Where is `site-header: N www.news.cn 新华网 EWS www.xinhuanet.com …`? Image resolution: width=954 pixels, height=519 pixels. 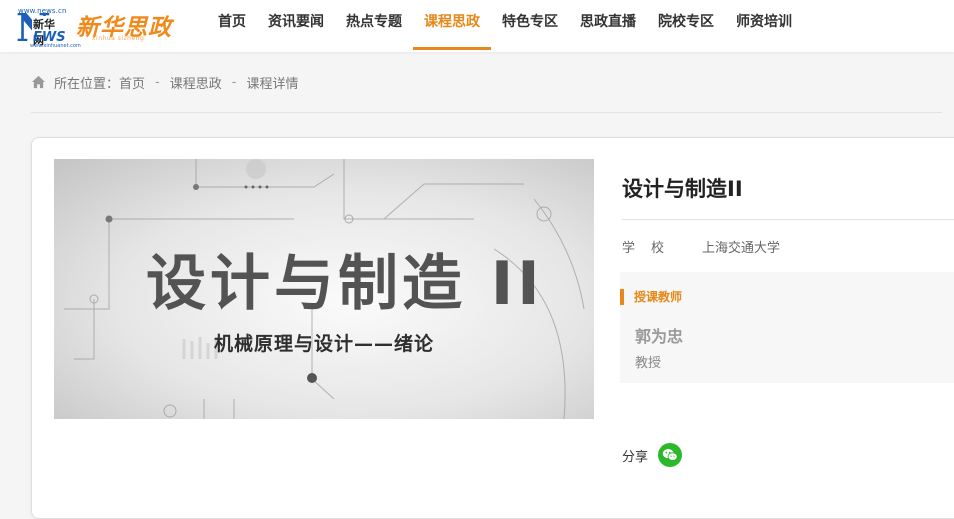
site-header: N www.news.cn 新华网 EWS www.xinhuanet.com … is located at coordinates (477, 26).